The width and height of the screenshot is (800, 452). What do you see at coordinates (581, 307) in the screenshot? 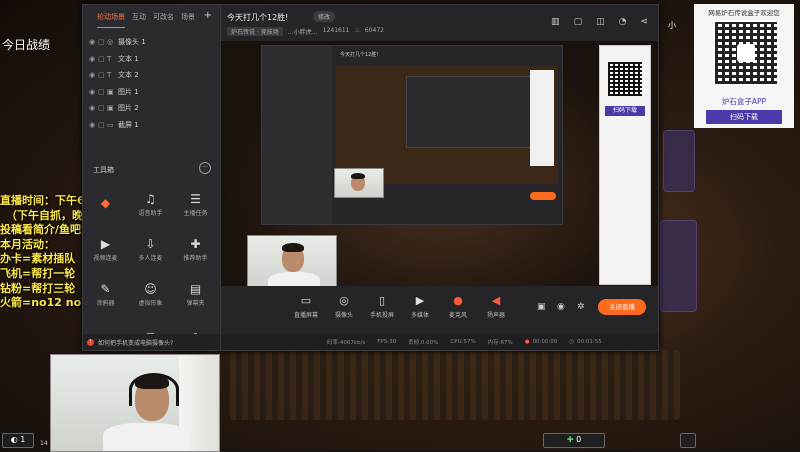
I see `gear-icon: ✲` at bounding box center [581, 307].